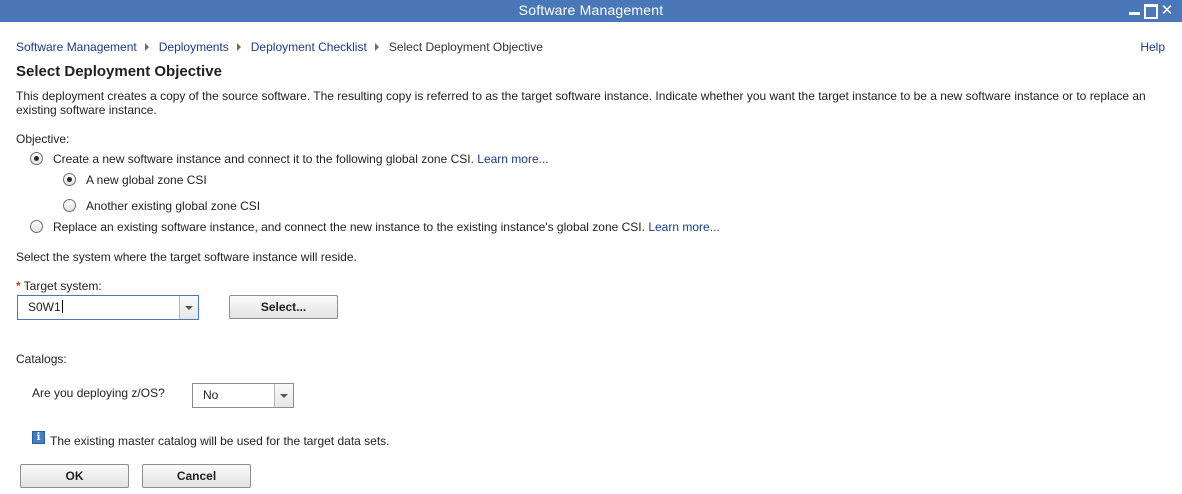  I want to click on objective-label: Objective:, so click(43, 139).